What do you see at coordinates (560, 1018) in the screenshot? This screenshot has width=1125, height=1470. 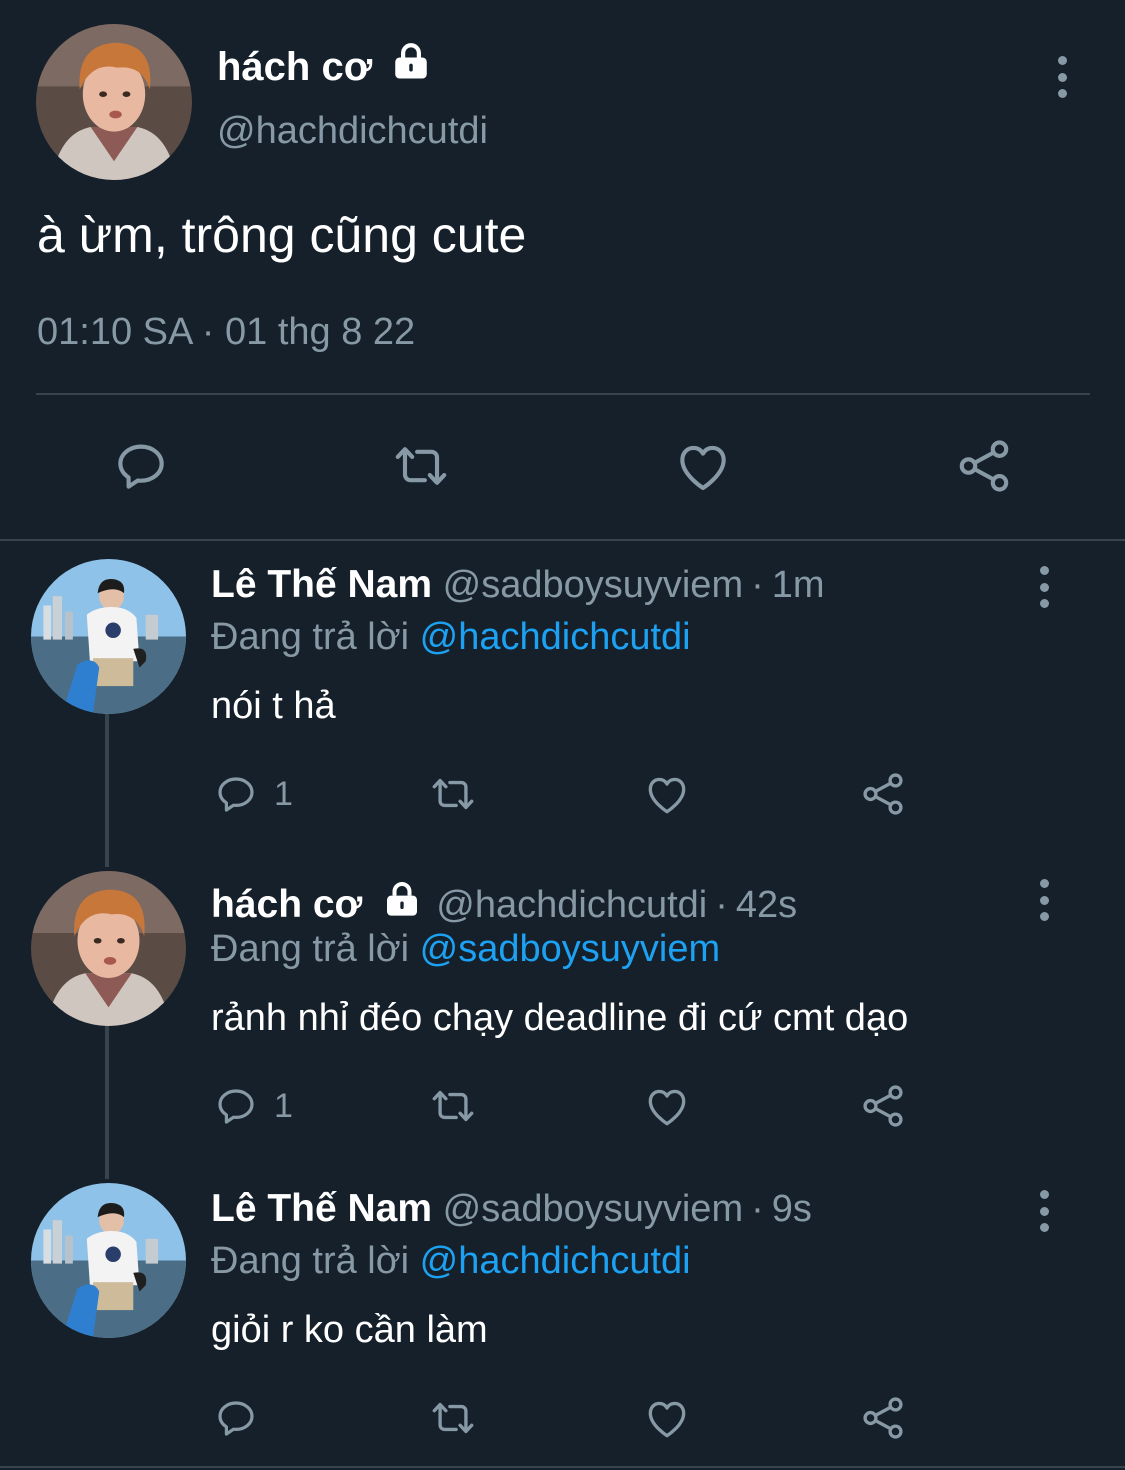 I see `reply-text: rảnh nhỉ đéo chạy deadline đi cứ cmt dạo` at bounding box center [560, 1018].